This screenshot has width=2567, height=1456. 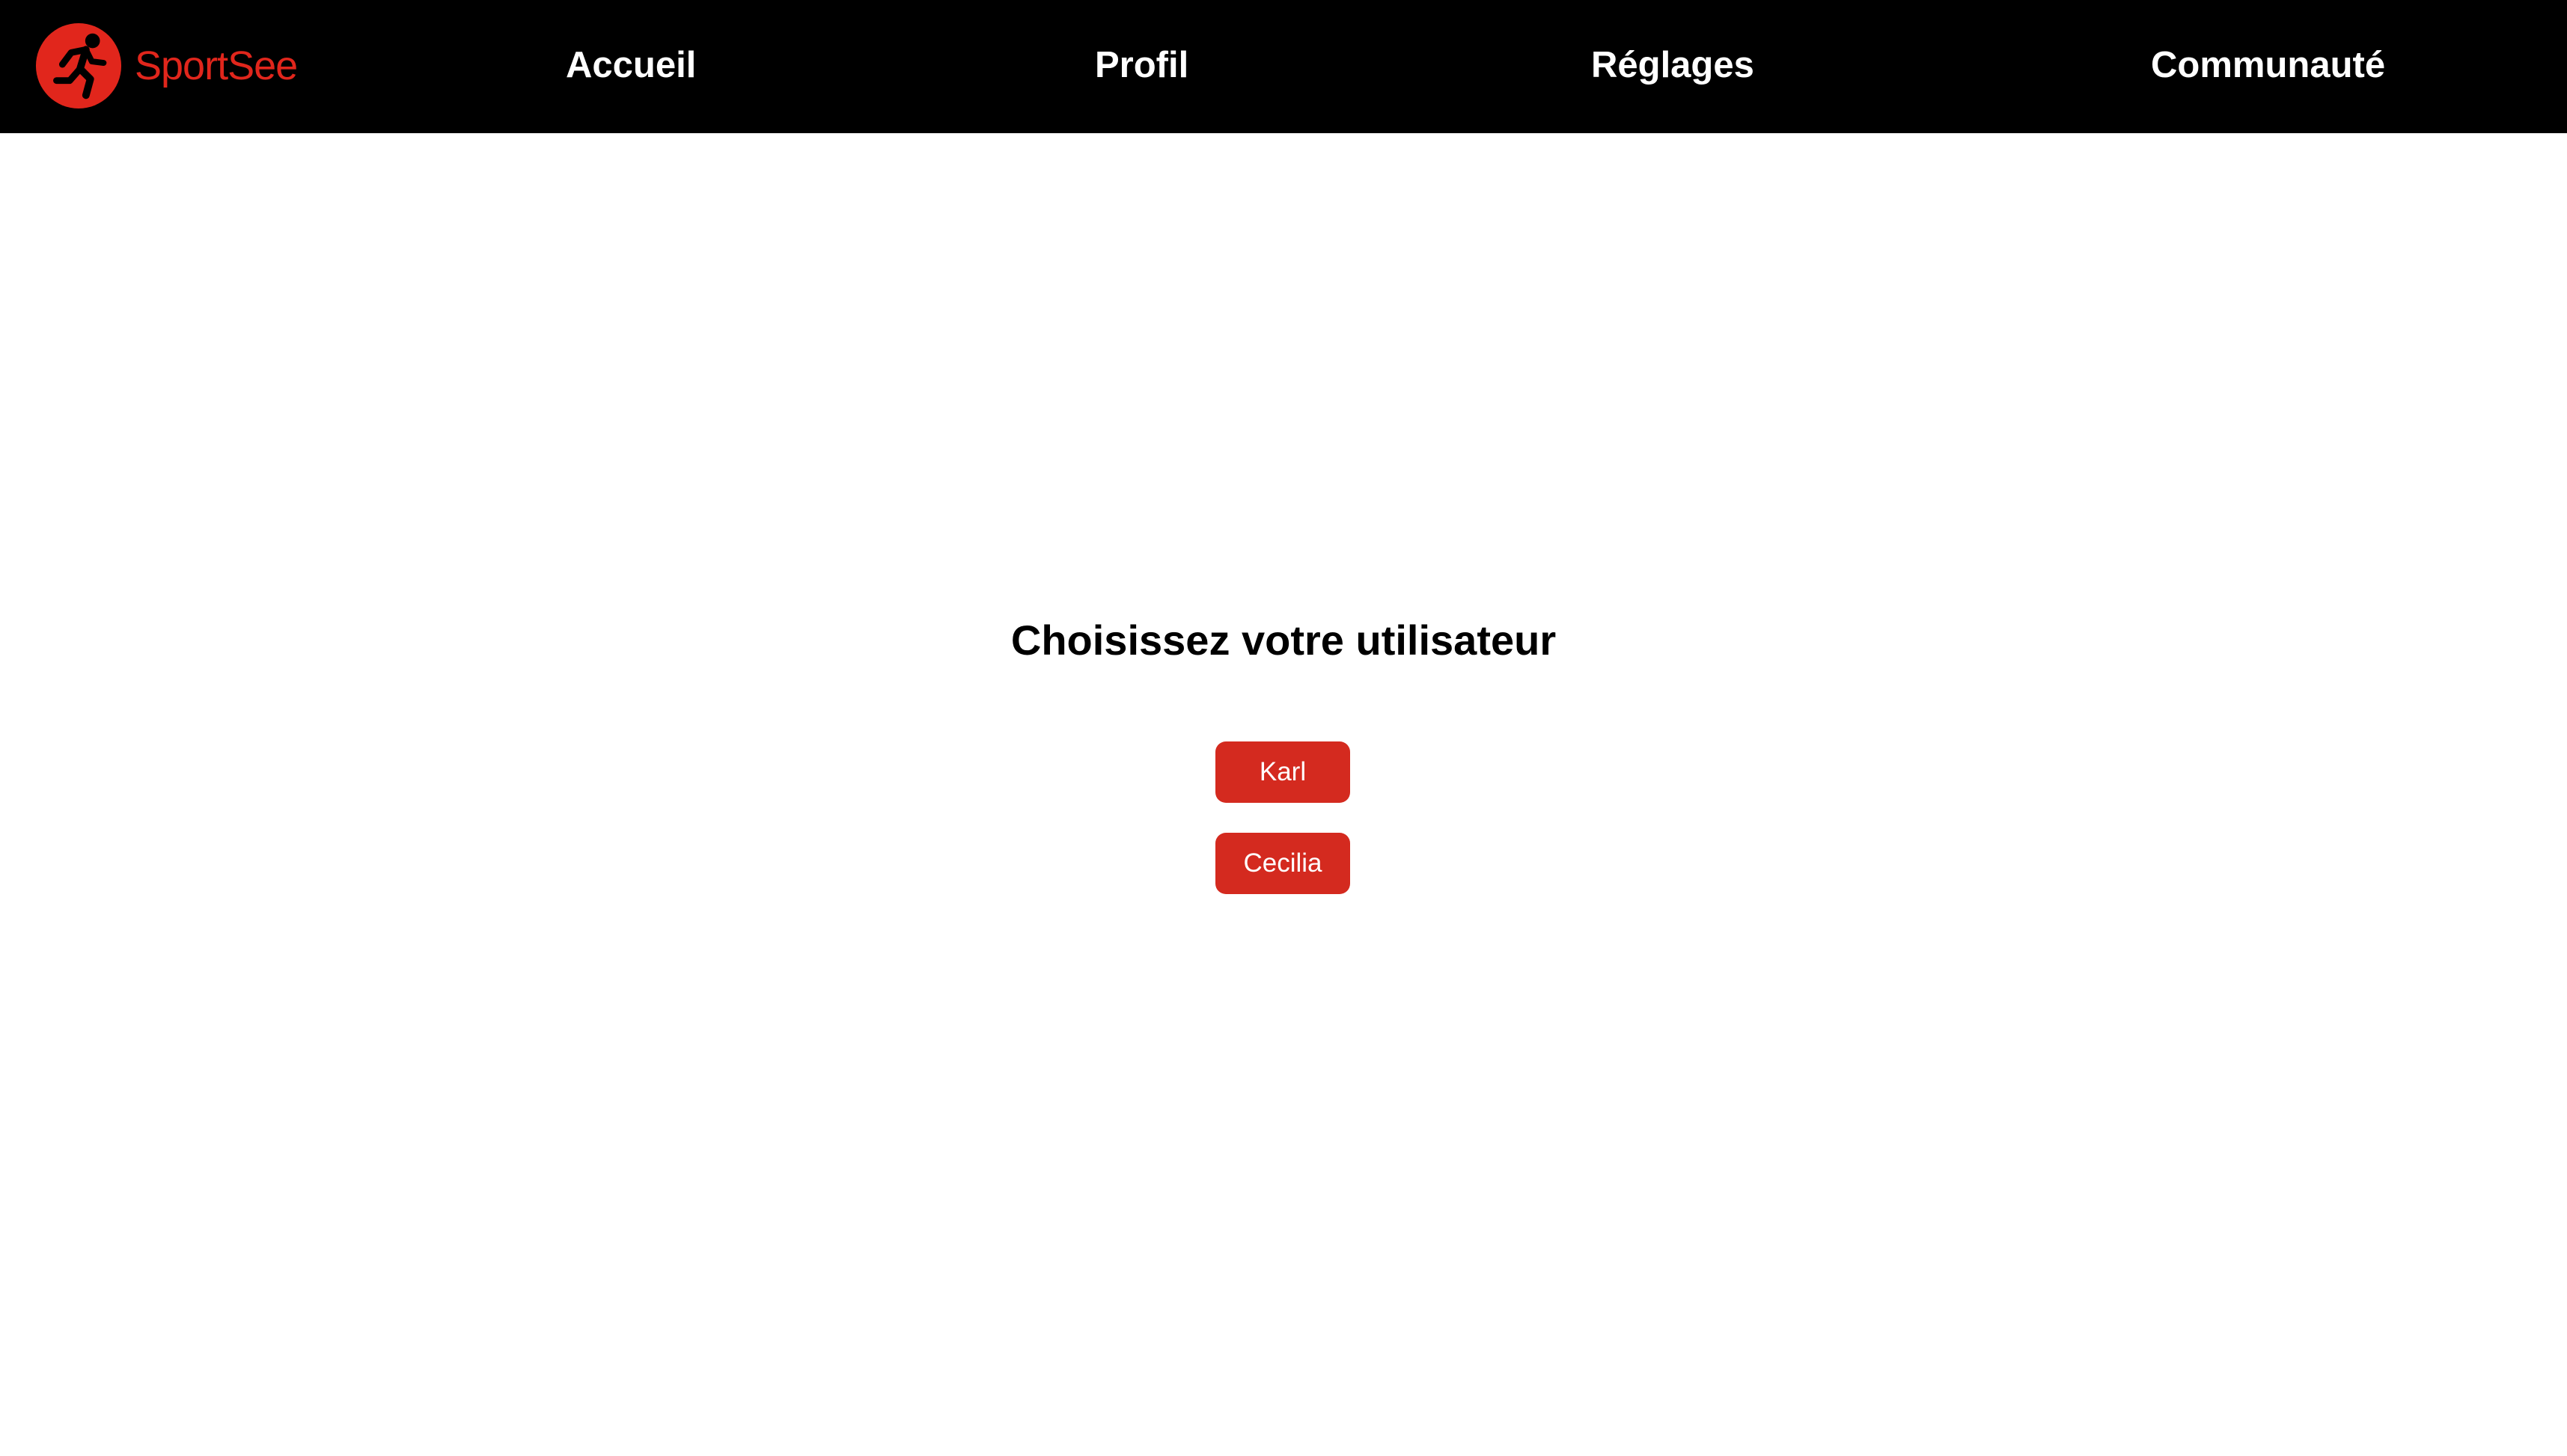 I want to click on nav-item-accueil: Accueil, so click(x=631, y=66).